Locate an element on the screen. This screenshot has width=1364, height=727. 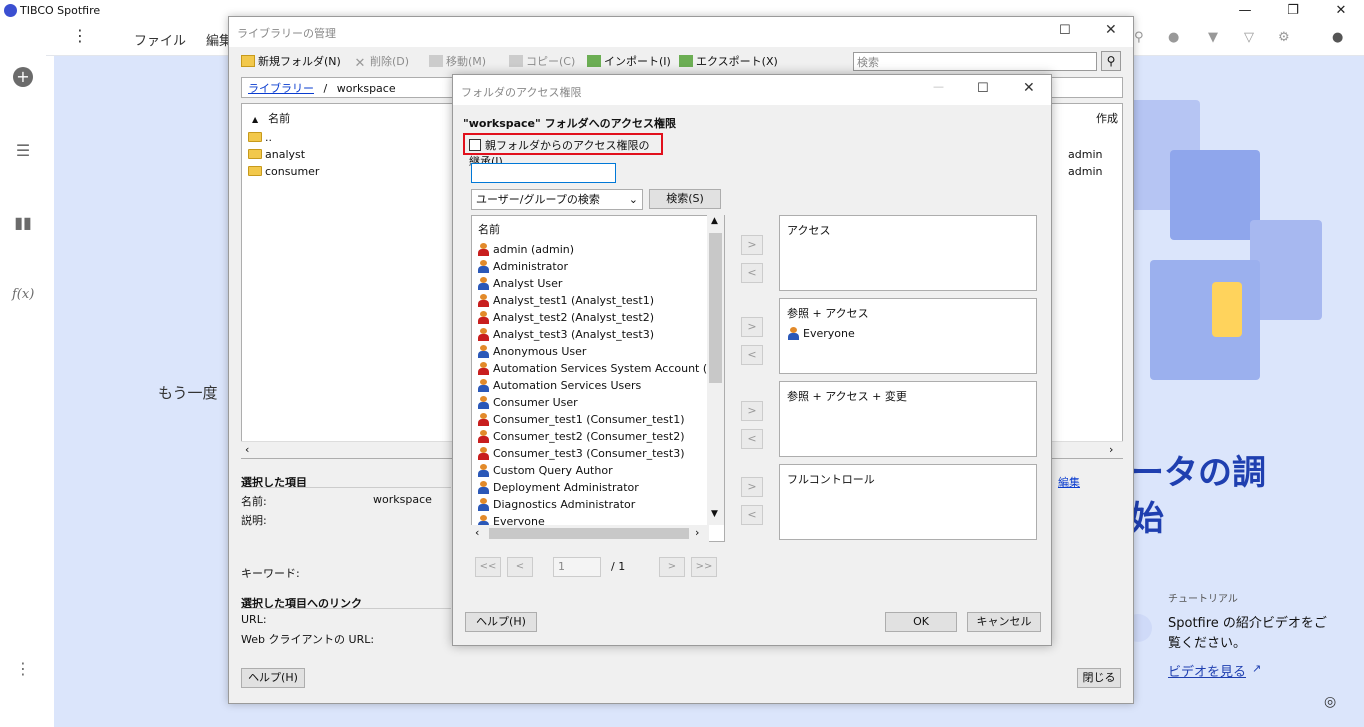
search-type-select: ユーザー/グループの検索 ⌄ is located at coordinates (557, 199).